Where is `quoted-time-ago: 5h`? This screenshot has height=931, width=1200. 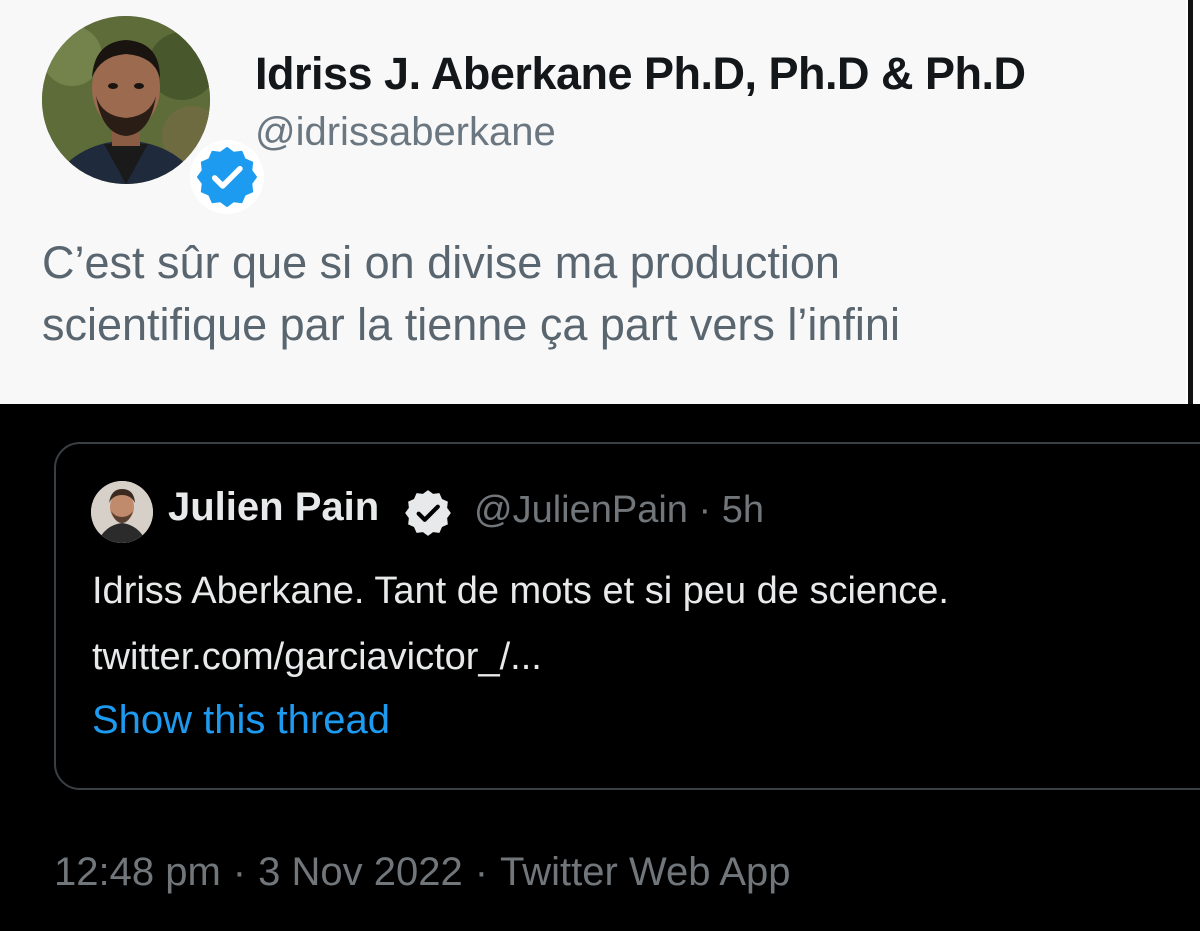 quoted-time-ago: 5h is located at coordinates (743, 510).